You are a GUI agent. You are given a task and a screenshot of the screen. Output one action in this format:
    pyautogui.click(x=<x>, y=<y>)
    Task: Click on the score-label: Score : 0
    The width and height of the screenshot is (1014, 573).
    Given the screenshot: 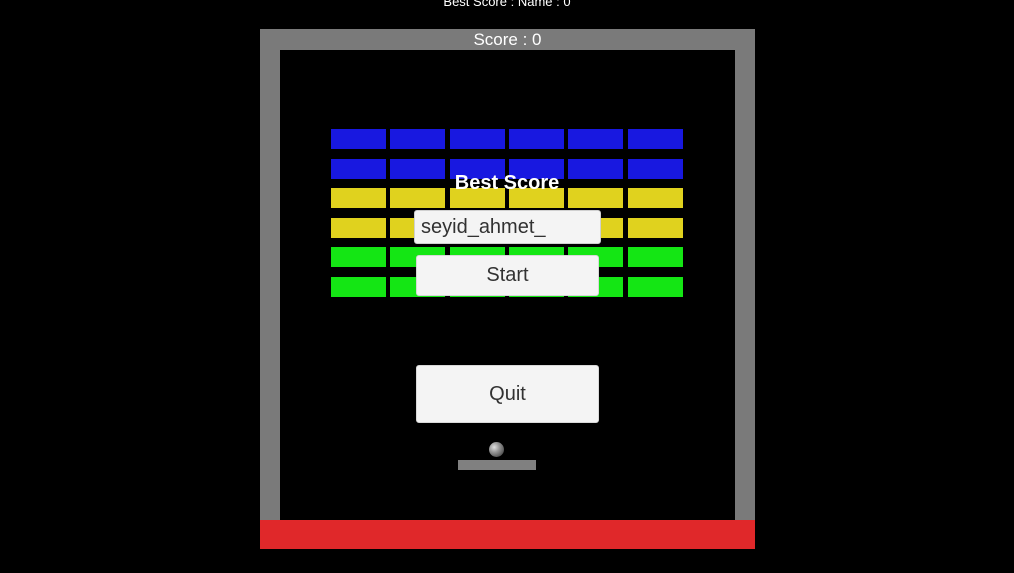 What is the action you would take?
    pyautogui.click(x=507, y=39)
    